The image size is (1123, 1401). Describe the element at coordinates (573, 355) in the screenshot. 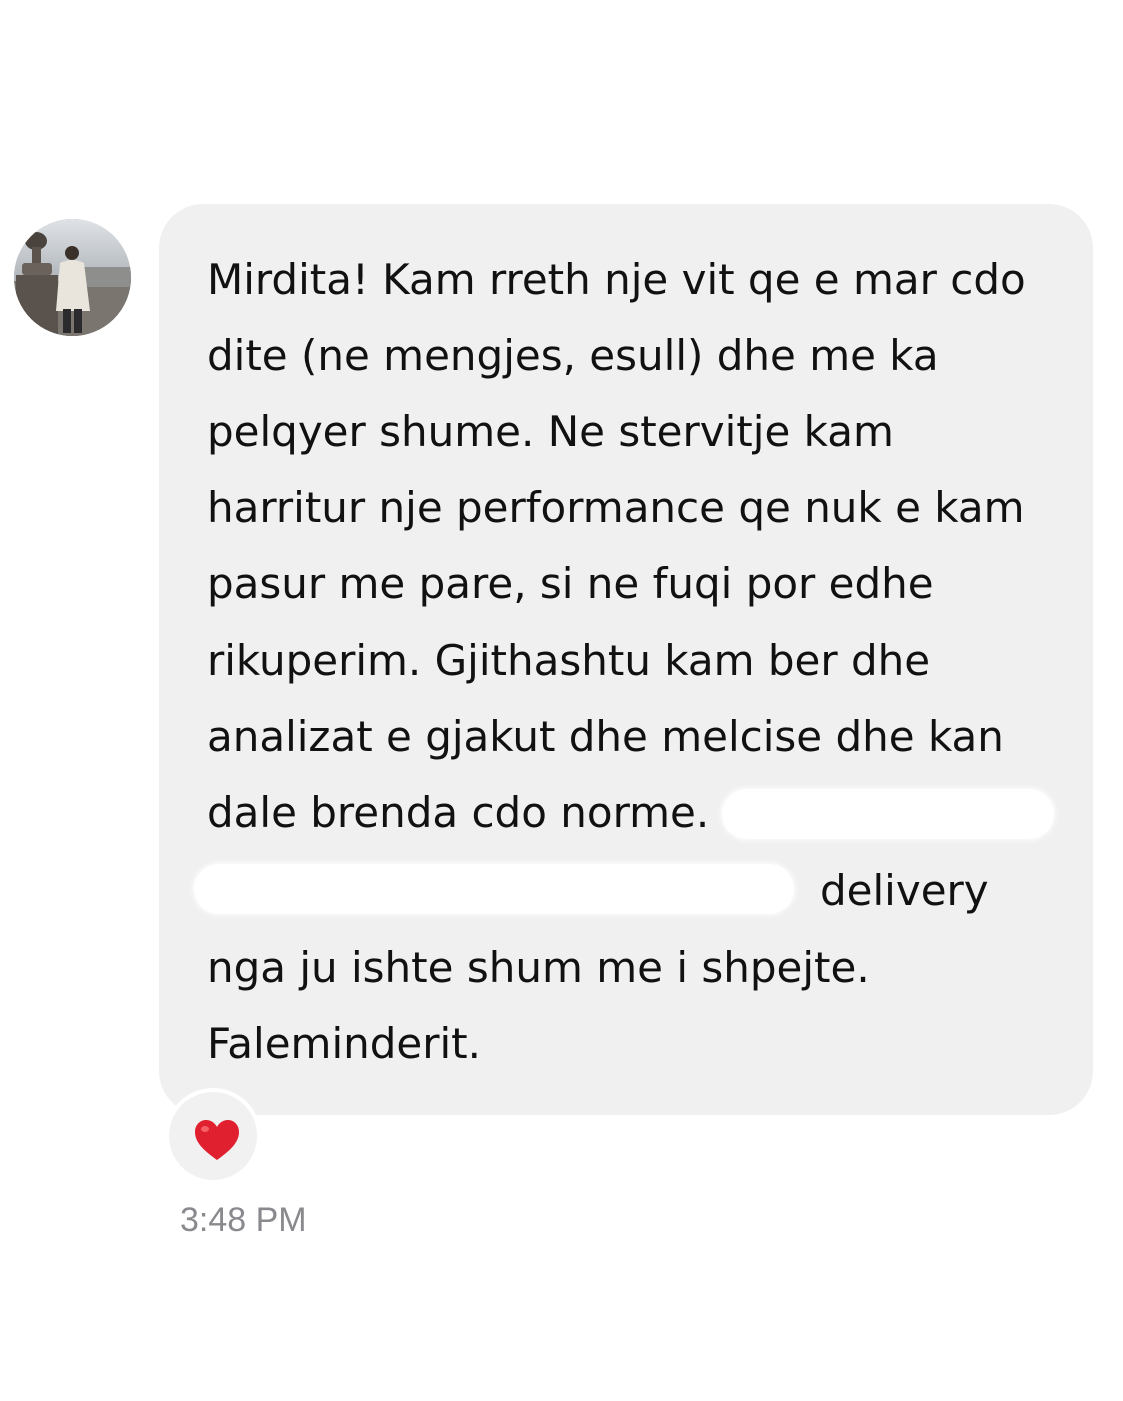

I see `message-line: dite (ne mengjes, esull) dhe me ka` at that location.